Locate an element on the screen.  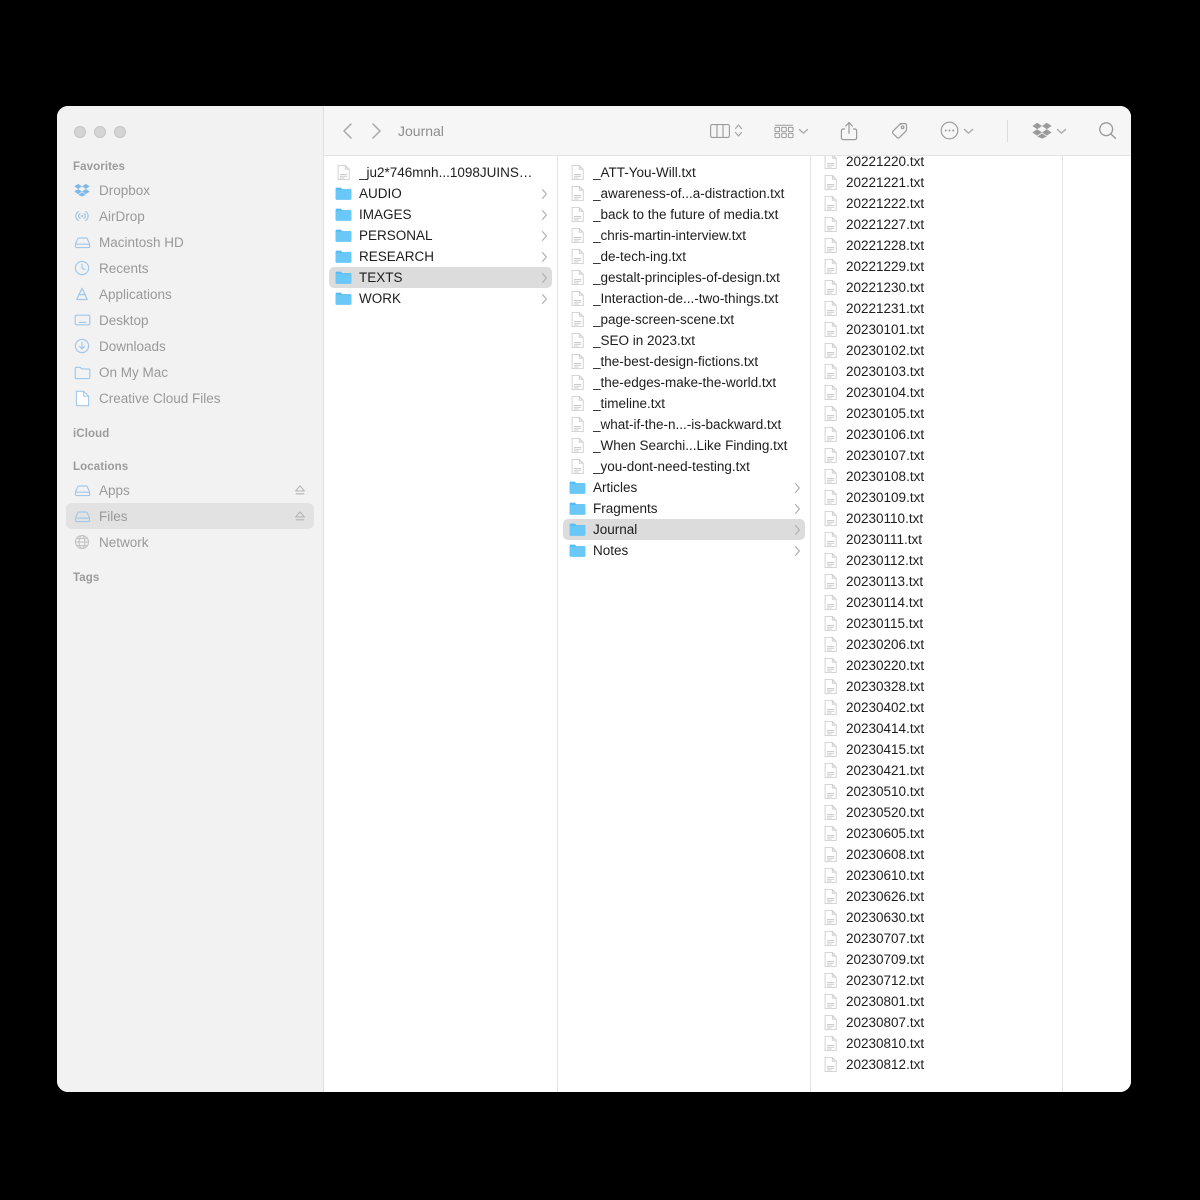
folder-row: Fragments is located at coordinates (684, 508).